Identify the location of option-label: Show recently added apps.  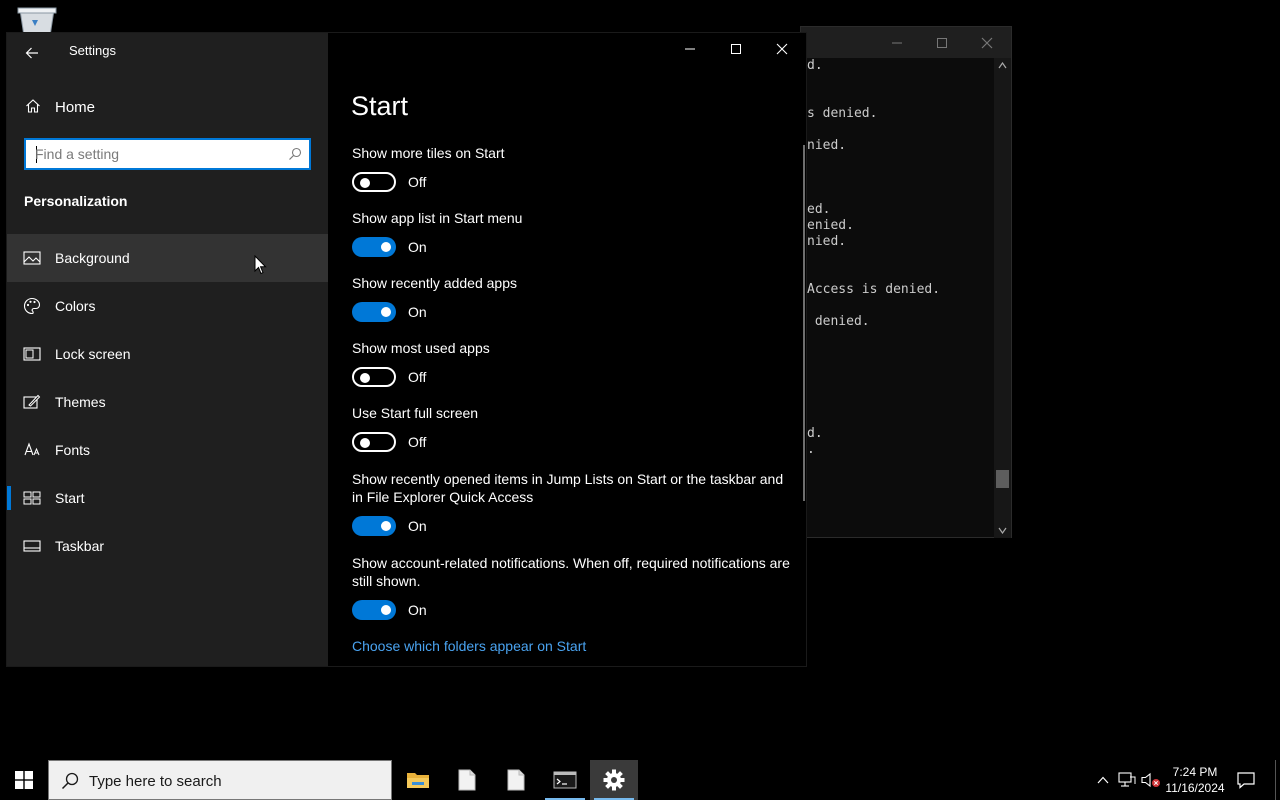
(434, 283).